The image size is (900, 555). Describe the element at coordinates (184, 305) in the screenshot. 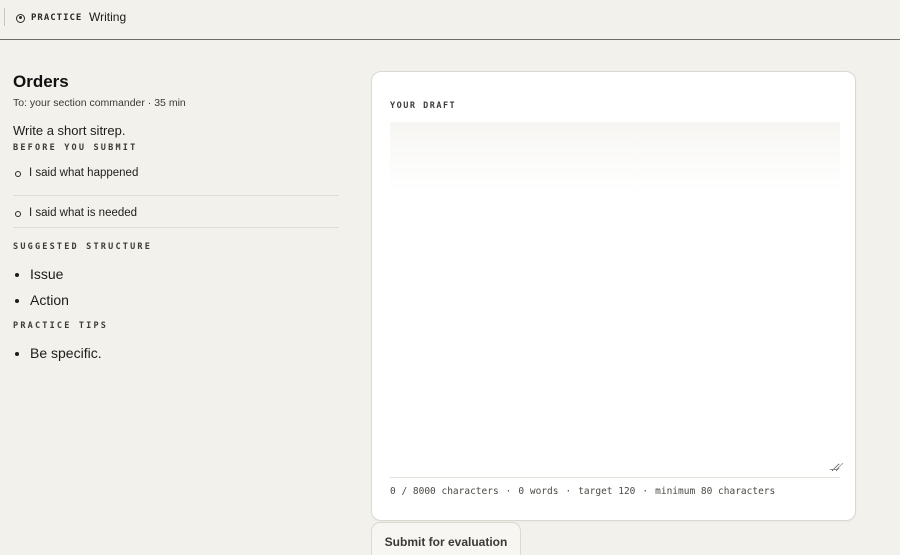

I see `list-item: Action` at that location.